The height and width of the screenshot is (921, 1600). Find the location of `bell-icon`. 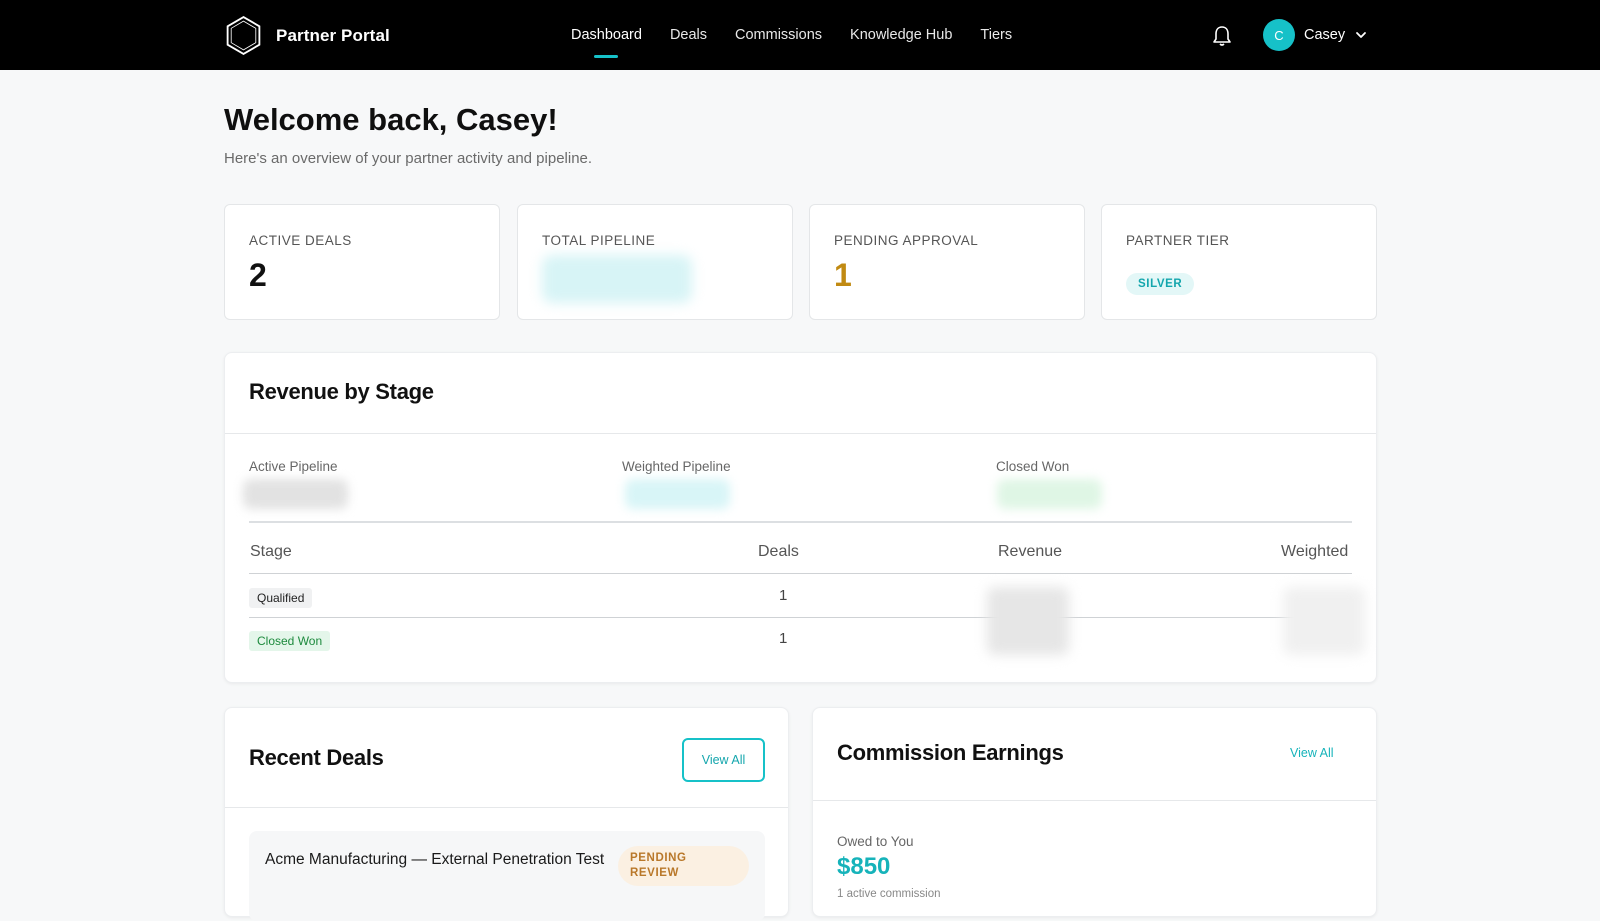

bell-icon is located at coordinates (1222, 36).